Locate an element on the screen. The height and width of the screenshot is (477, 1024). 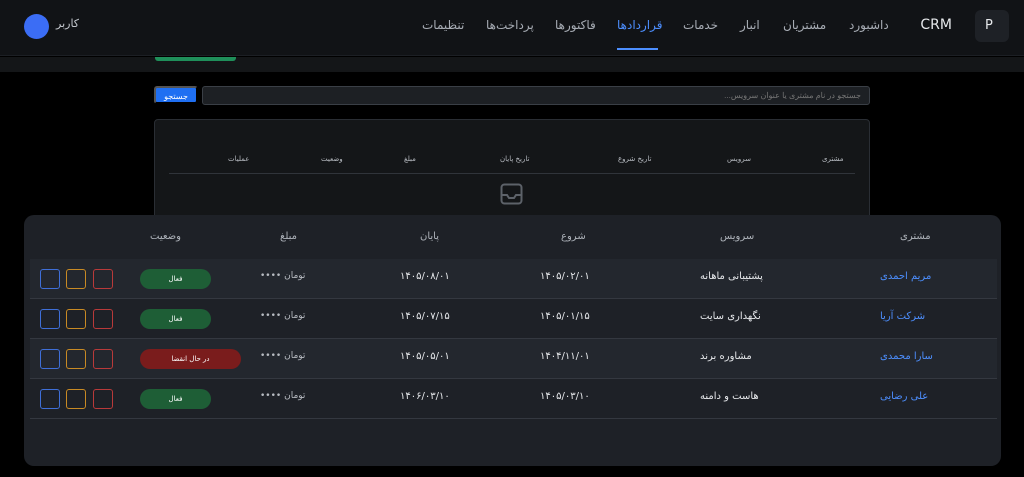
nav-item-inventory: انبار is located at coordinates (750, 25).